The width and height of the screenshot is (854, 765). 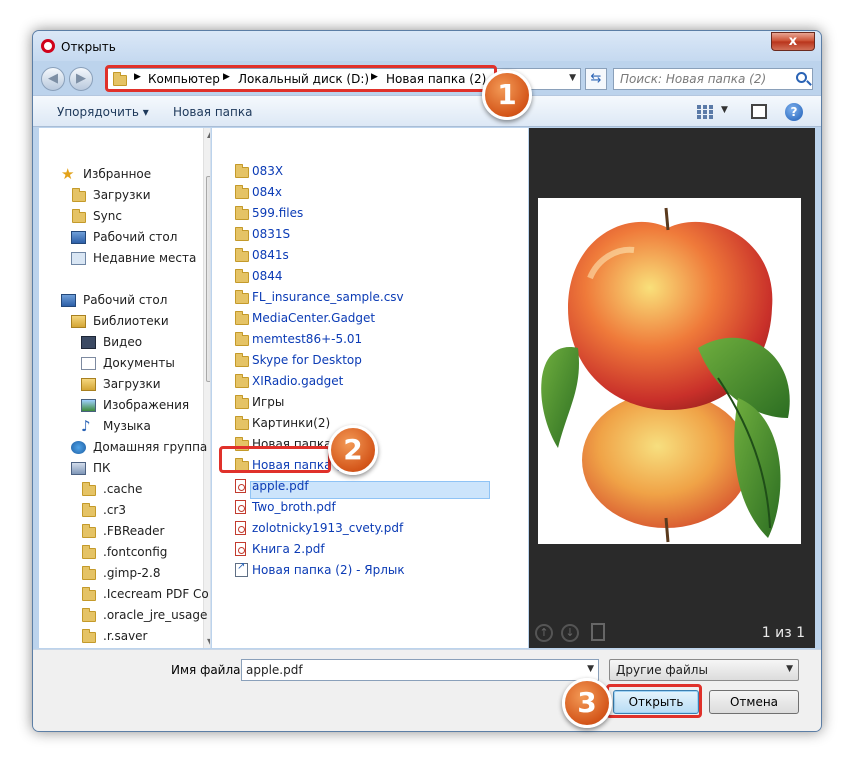 I want to click on recent-icon, so click(x=78, y=258).